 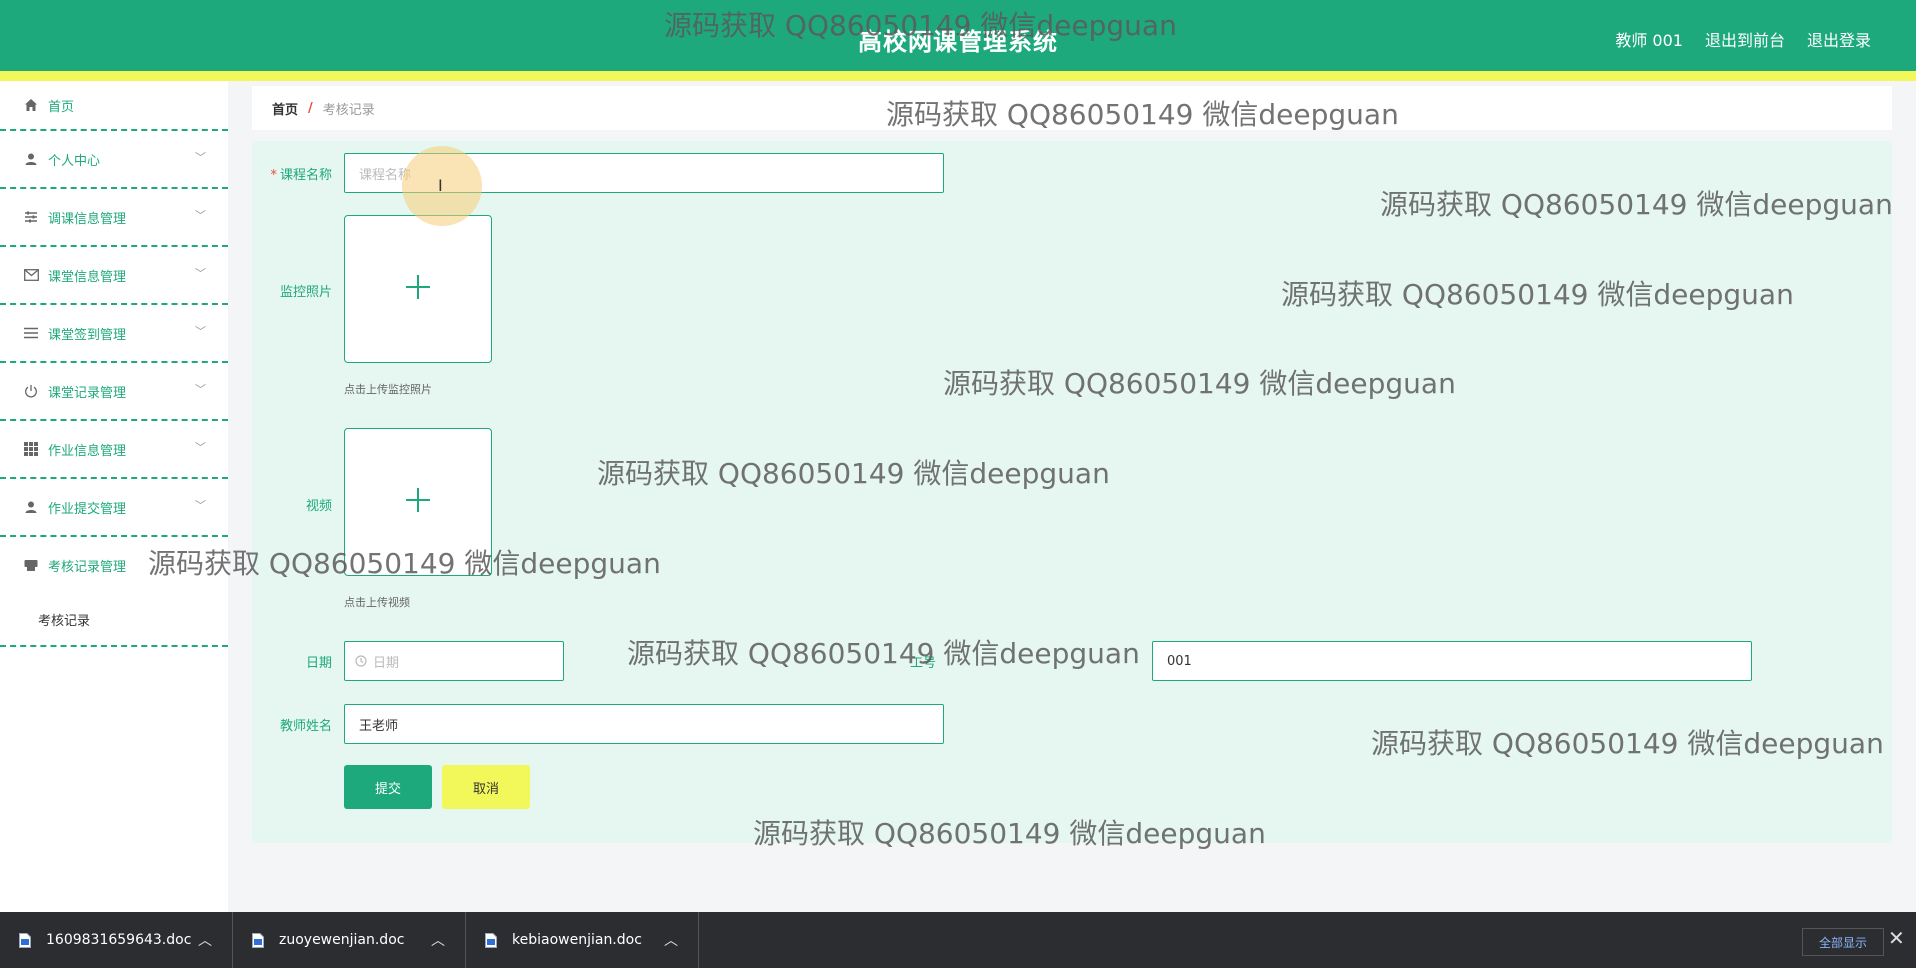 I want to click on sidebar-item-assessment: 考核记录管理, so click(x=114, y=565).